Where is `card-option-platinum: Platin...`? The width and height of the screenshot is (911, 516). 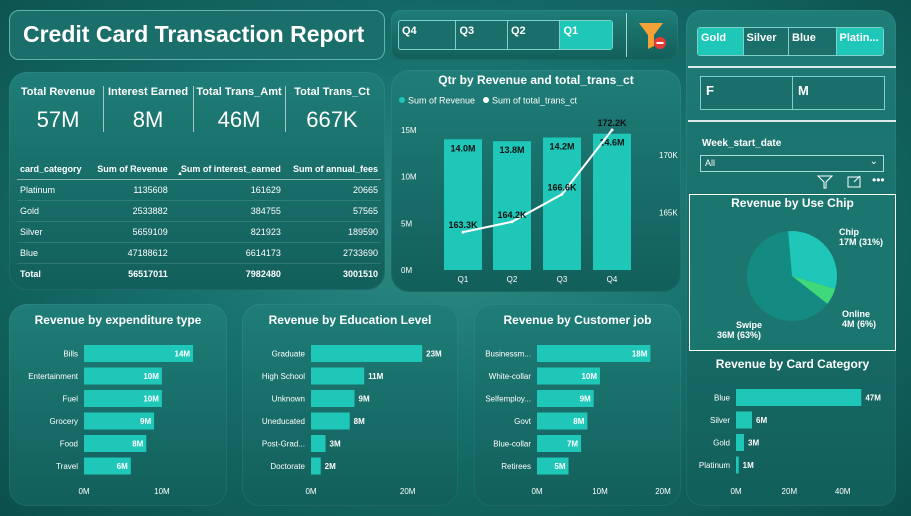
card-option-platinum: Platin... is located at coordinates (859, 41).